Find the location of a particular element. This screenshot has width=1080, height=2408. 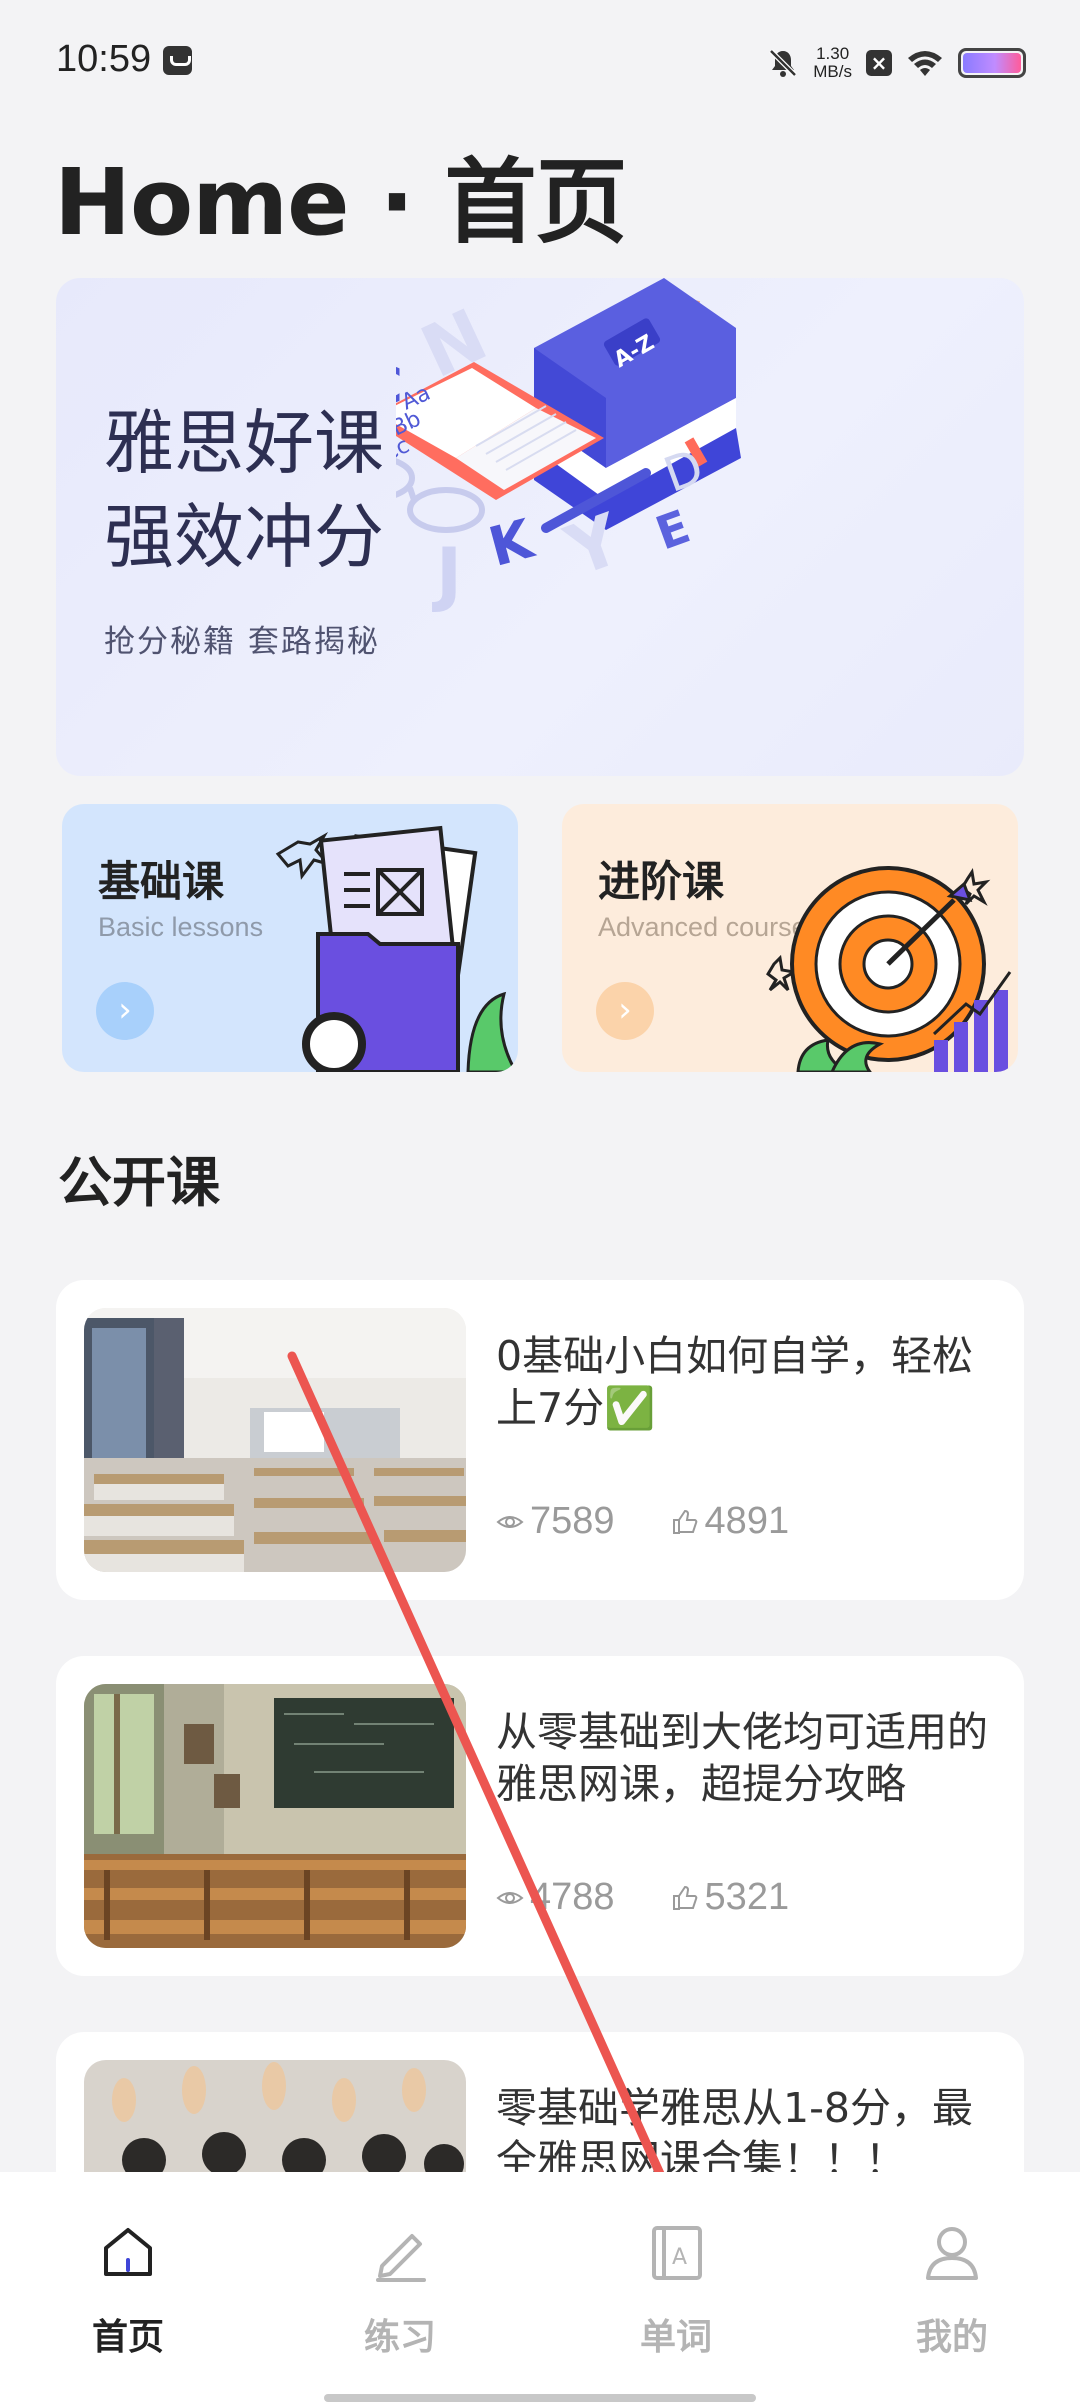

like-count: 5321 is located at coordinates (730, 1897).